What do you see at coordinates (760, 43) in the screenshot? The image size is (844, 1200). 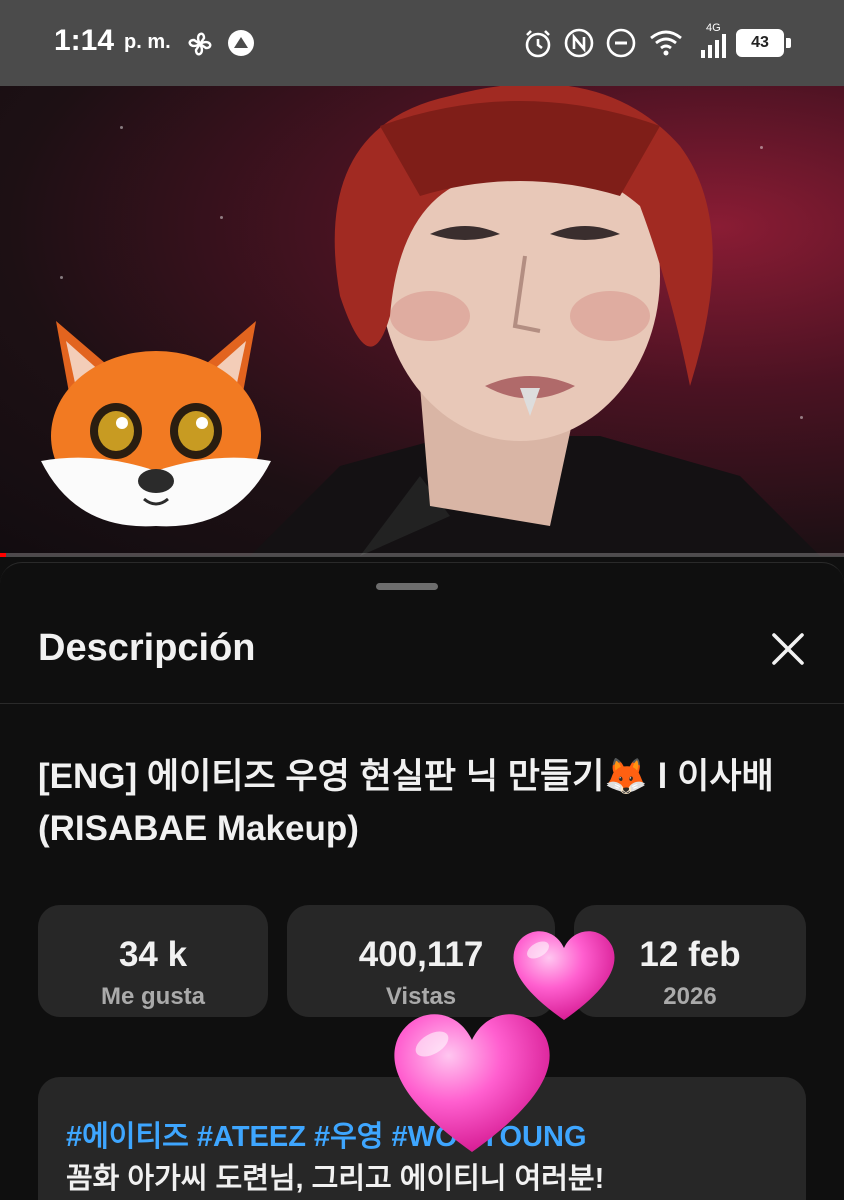 I see `battery-icon: 43` at bounding box center [760, 43].